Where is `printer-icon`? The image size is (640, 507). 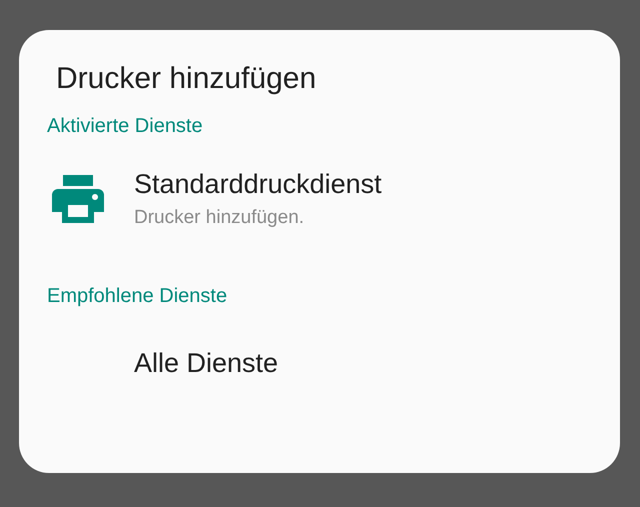
printer-icon is located at coordinates (78, 199).